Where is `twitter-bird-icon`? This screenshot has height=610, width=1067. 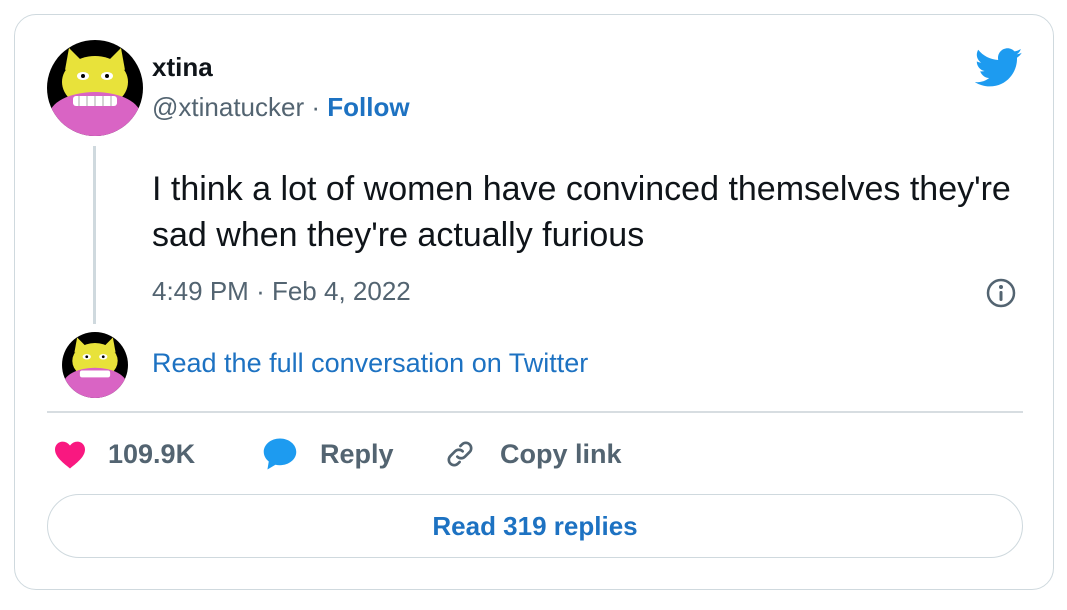
twitter-bird-icon is located at coordinates (999, 68).